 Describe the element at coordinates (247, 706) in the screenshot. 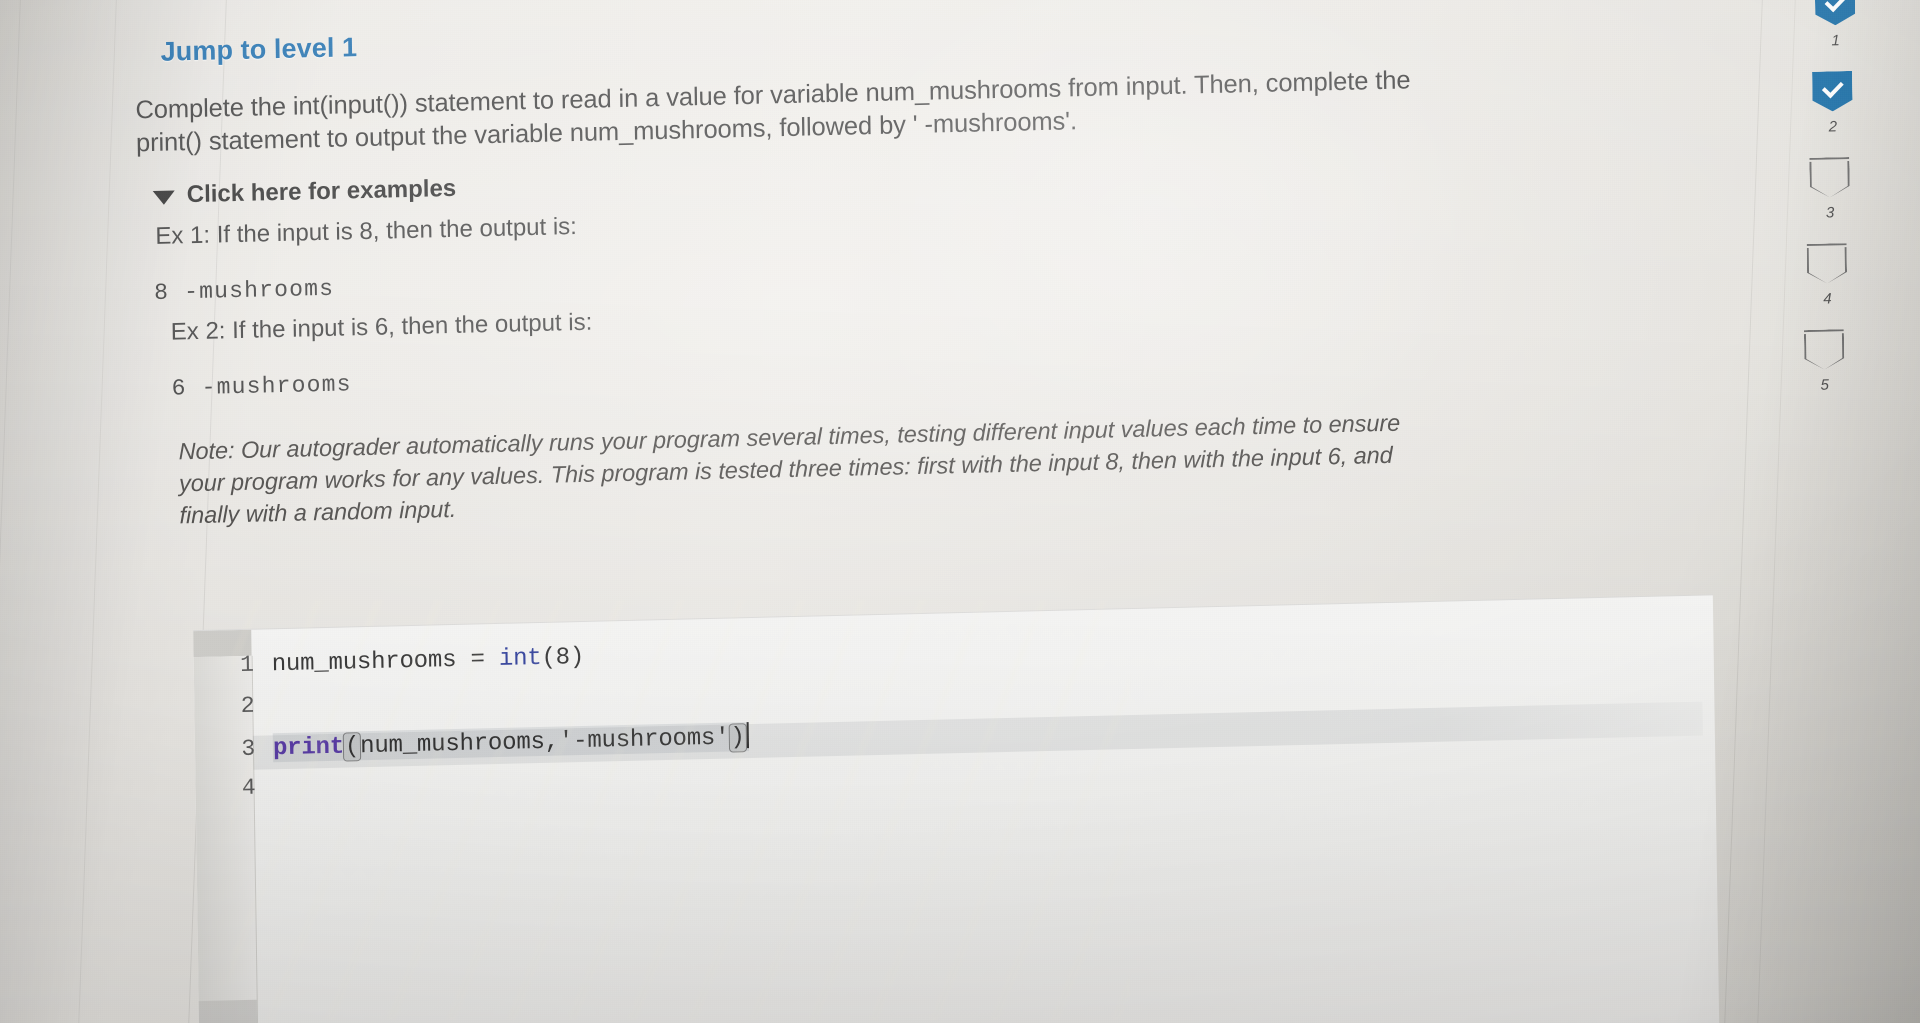

I see `line-number: 2` at that location.